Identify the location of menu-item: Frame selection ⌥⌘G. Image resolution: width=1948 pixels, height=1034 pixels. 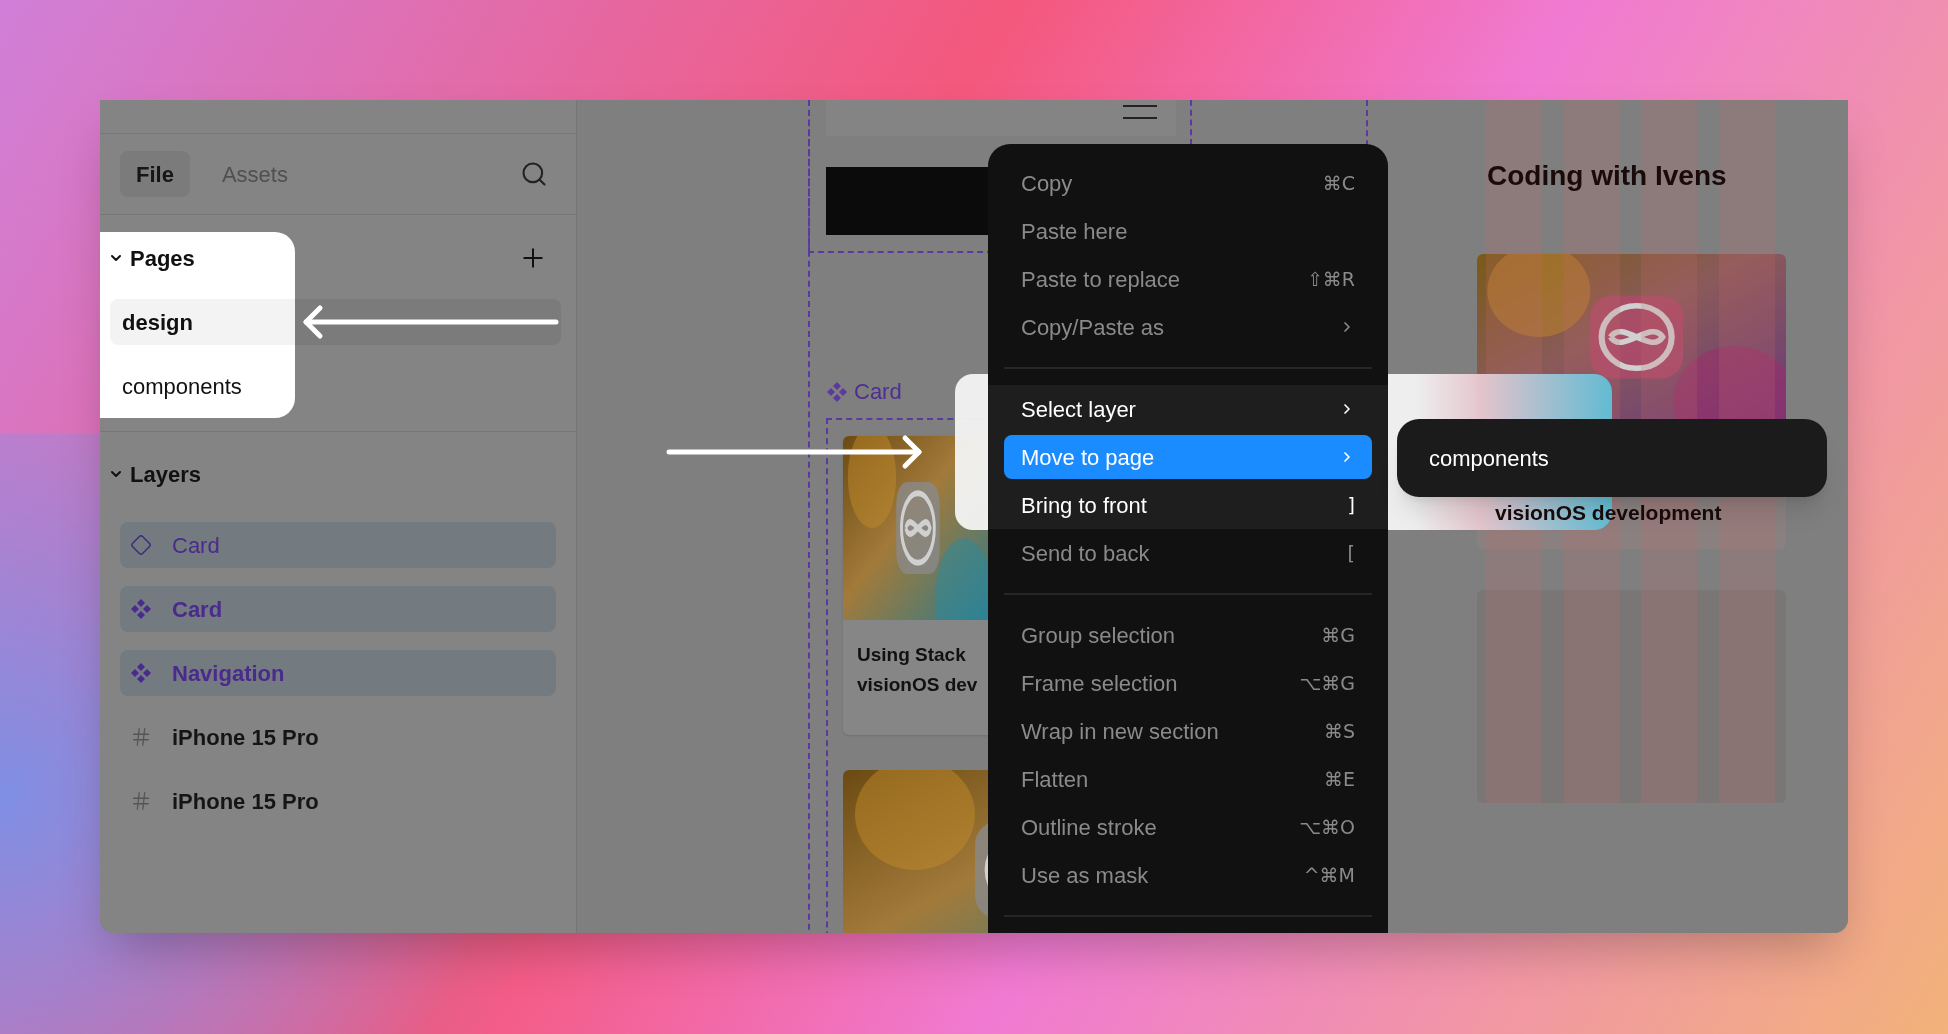
(1188, 683).